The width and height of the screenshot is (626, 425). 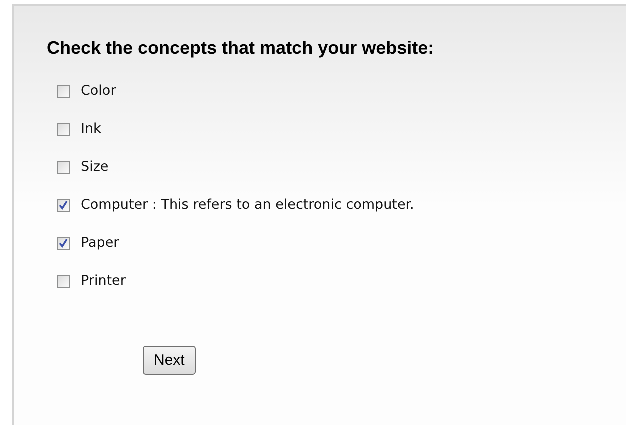 What do you see at coordinates (91, 129) in the screenshot?
I see `checkbox-label: Ink` at bounding box center [91, 129].